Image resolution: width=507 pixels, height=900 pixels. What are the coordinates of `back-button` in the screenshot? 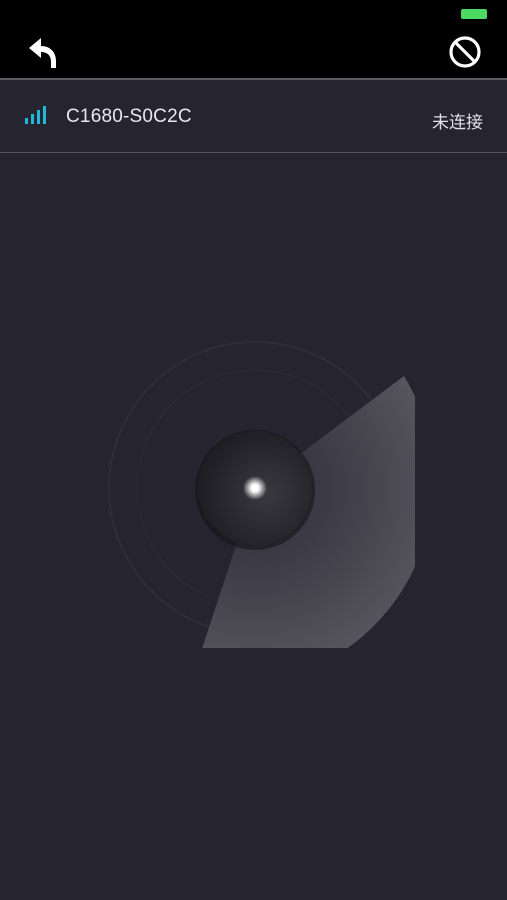 It's located at (42, 52).